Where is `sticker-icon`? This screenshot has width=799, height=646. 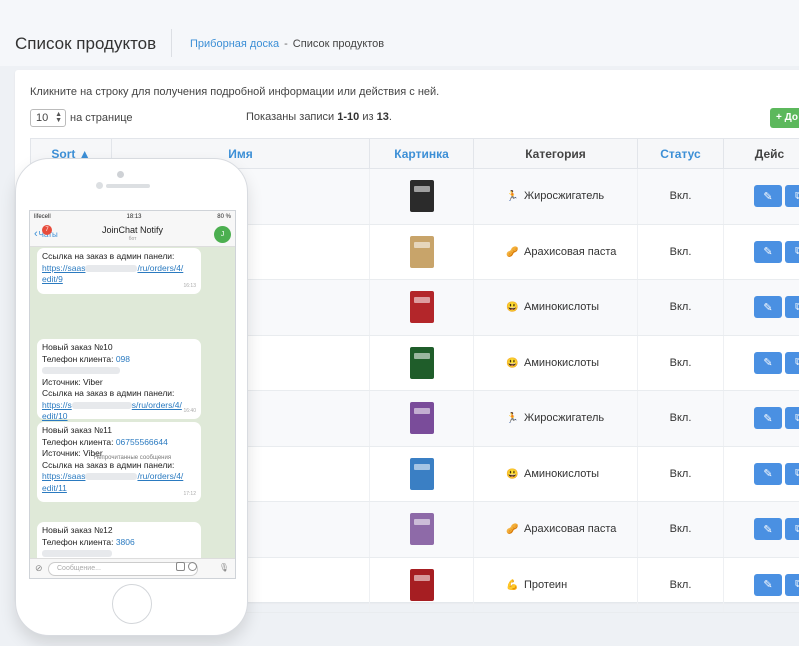
sticker-icon is located at coordinates (192, 566).